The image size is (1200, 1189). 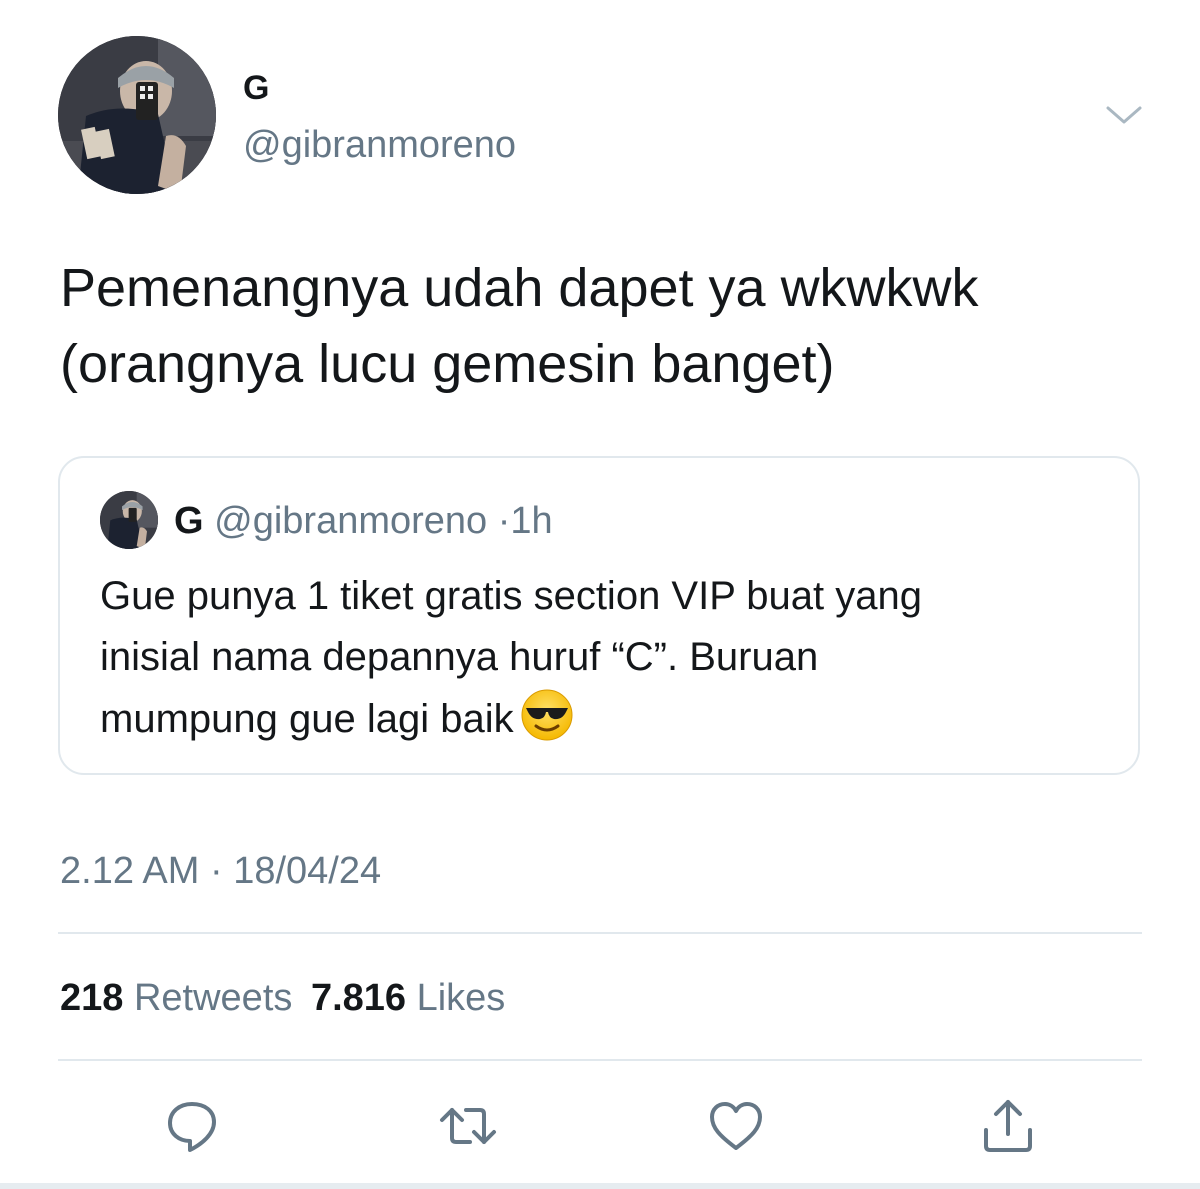 I want to click on tweet-date: 18/04/24, so click(x=307, y=871).